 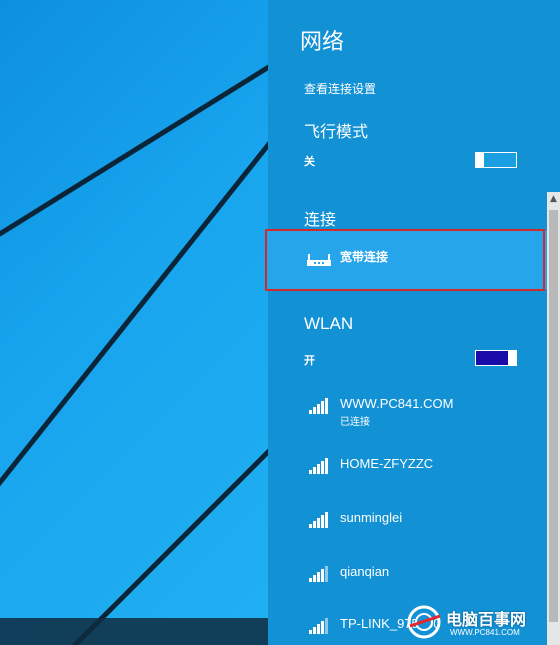 What do you see at coordinates (355, 422) in the screenshot?
I see `wifi-network-status: 已连接` at bounding box center [355, 422].